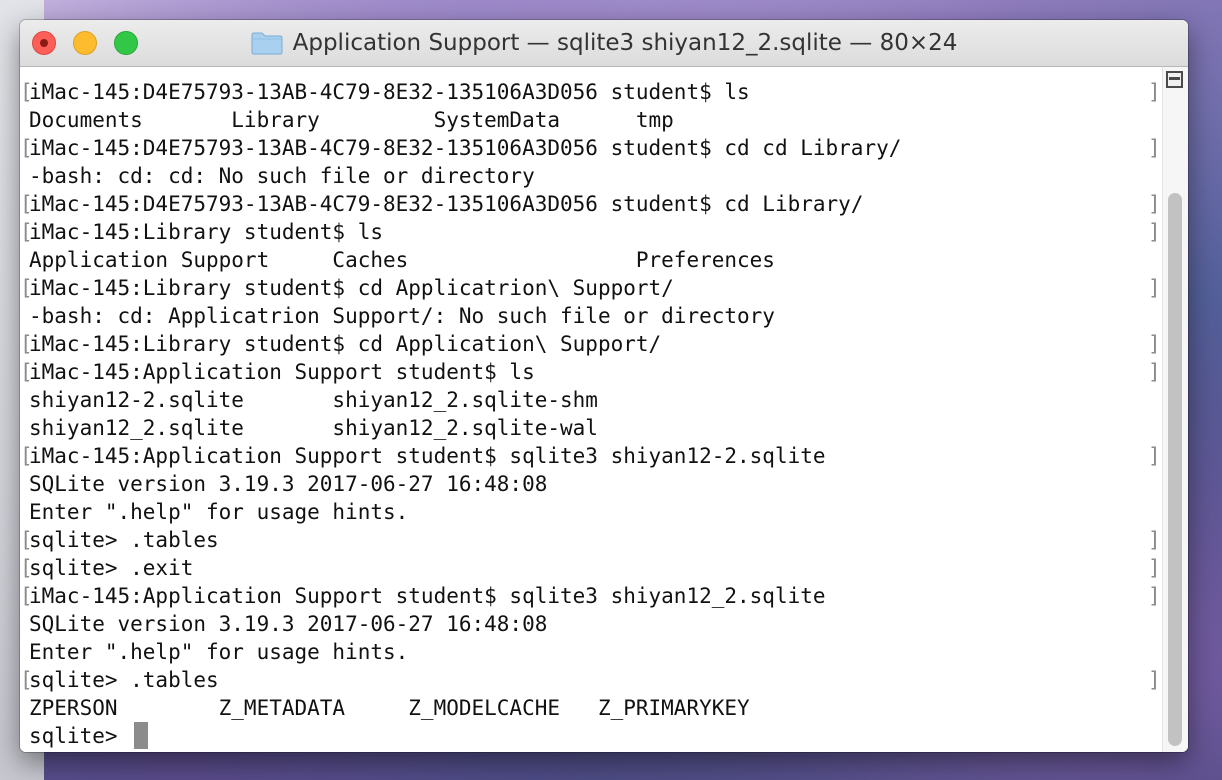  I want to click on scrollbar-thumb, so click(1175, 469).